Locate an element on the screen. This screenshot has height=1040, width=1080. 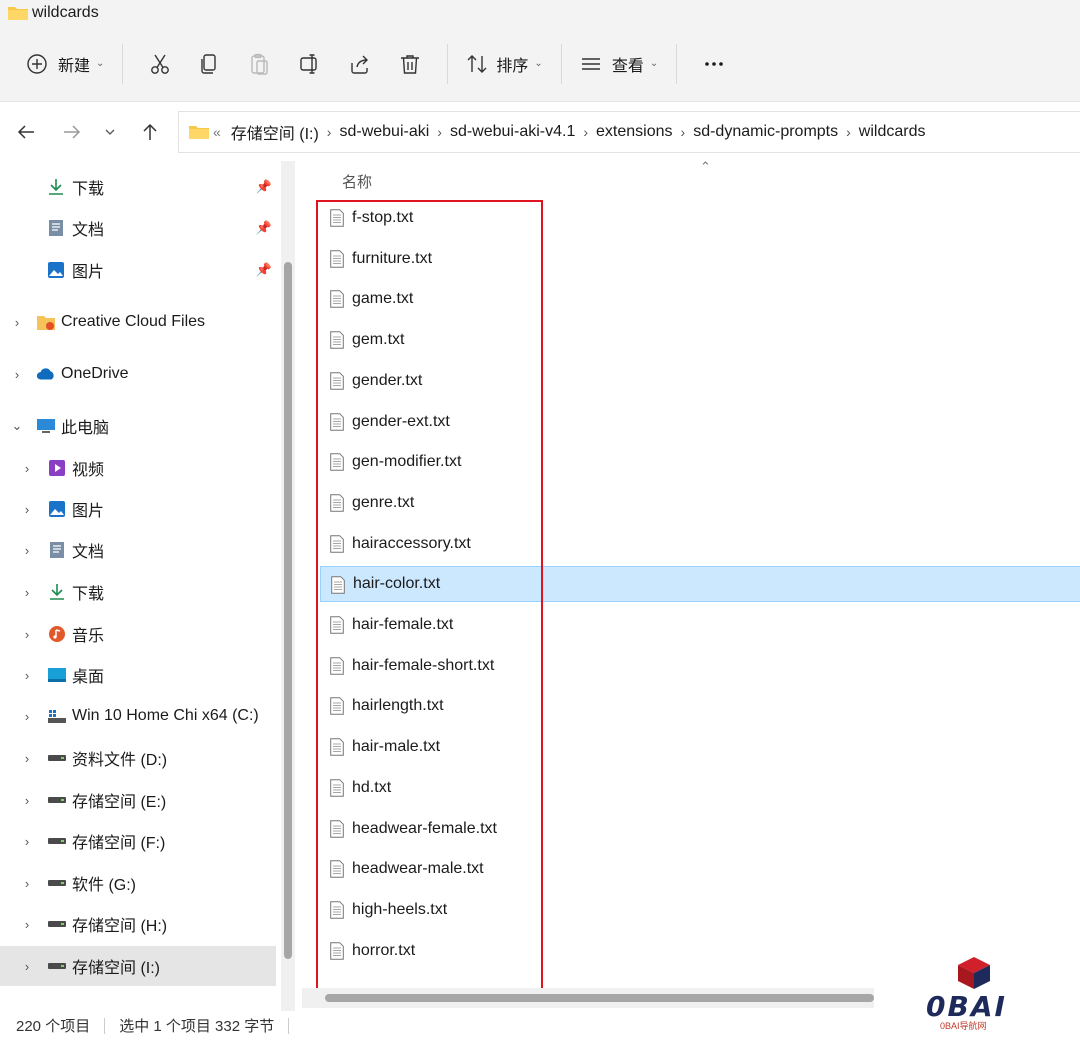
sidebar-item-label: 桌面 is located at coordinates (88, 677).